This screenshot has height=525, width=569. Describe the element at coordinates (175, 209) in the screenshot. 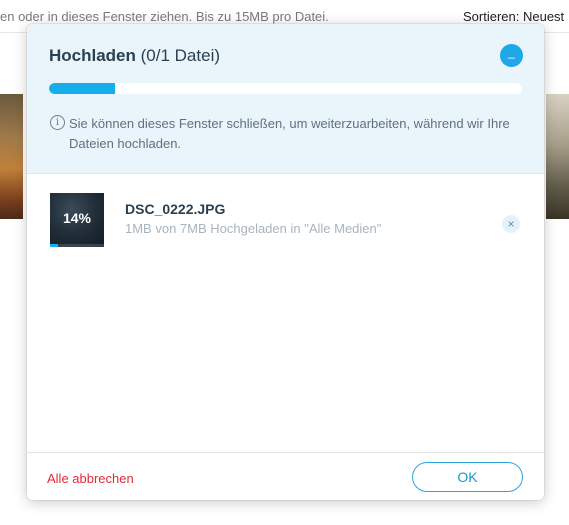

I see `file-name: DSC_0222.JPG` at that location.